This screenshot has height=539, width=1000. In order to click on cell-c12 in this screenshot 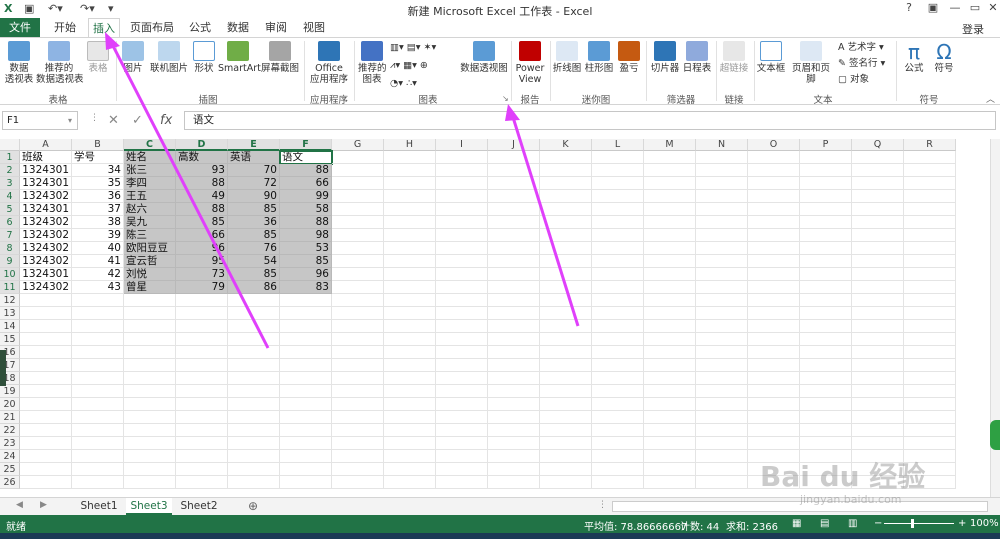, I will do `click(150, 300)`.